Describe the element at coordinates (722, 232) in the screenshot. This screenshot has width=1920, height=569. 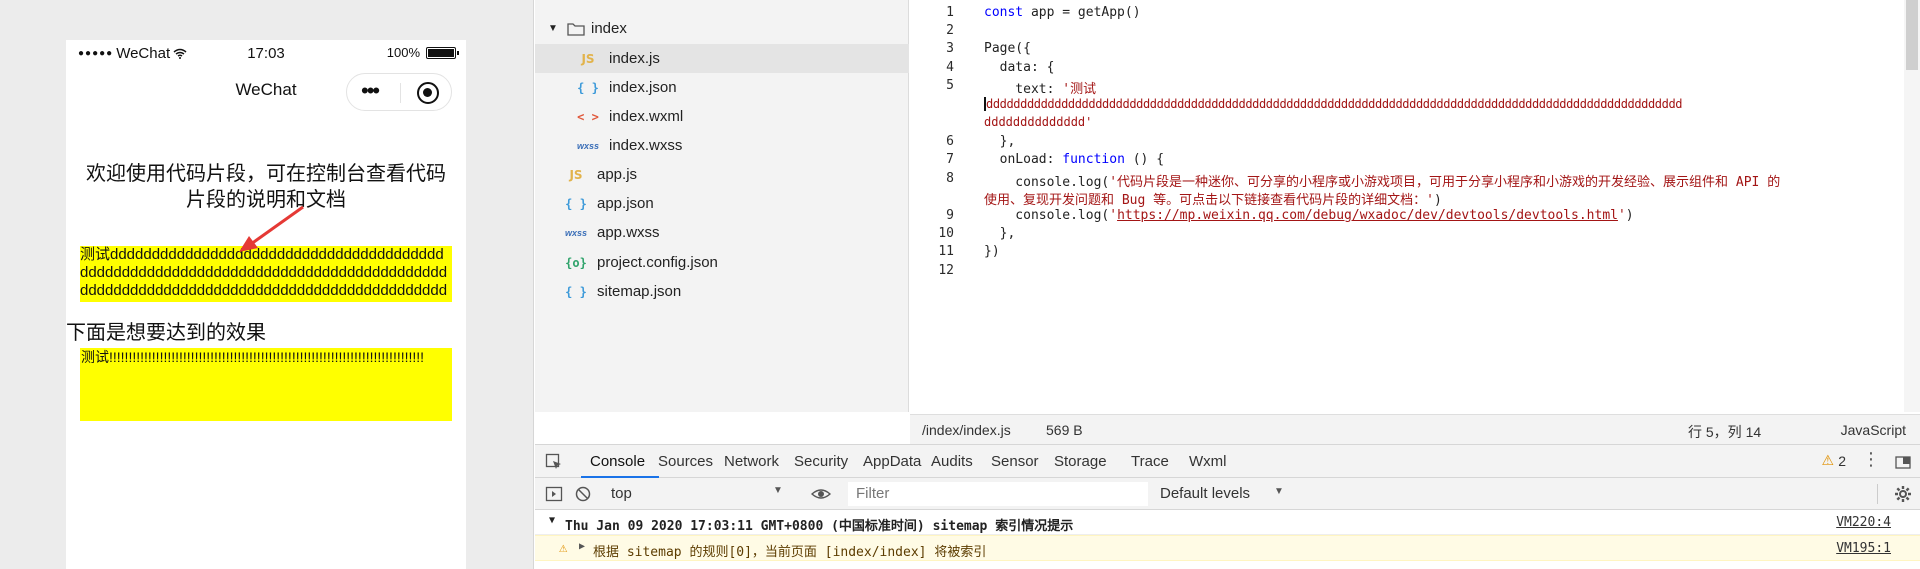
I see `file-item: wxss app.wxss` at that location.